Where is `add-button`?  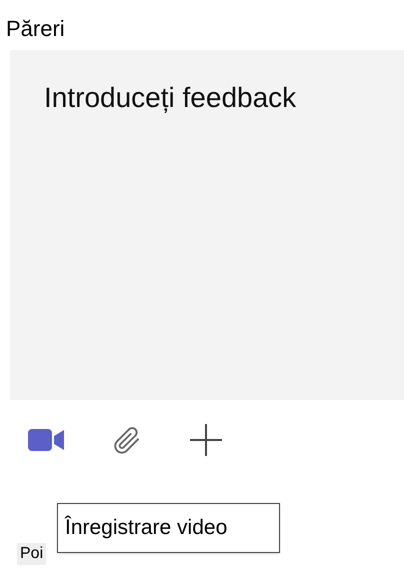
add-button is located at coordinates (206, 440).